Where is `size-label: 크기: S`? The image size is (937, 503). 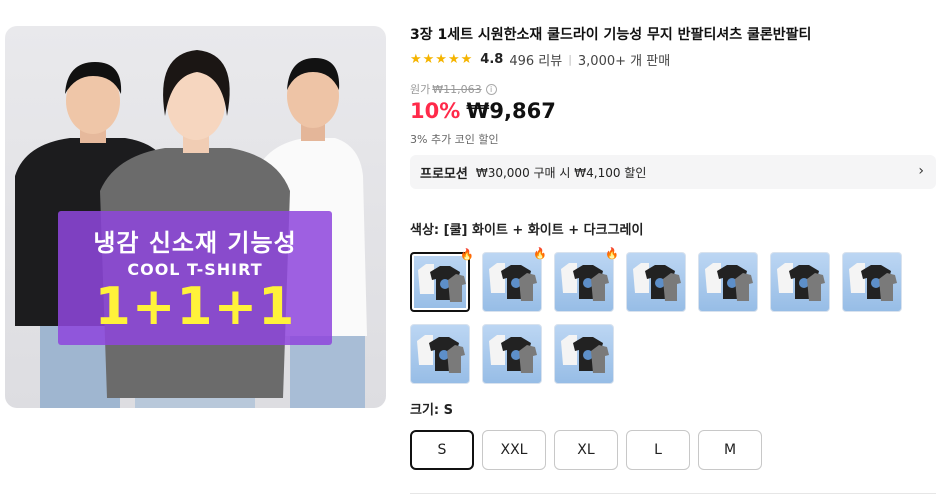
size-label: 크기: S is located at coordinates (432, 410).